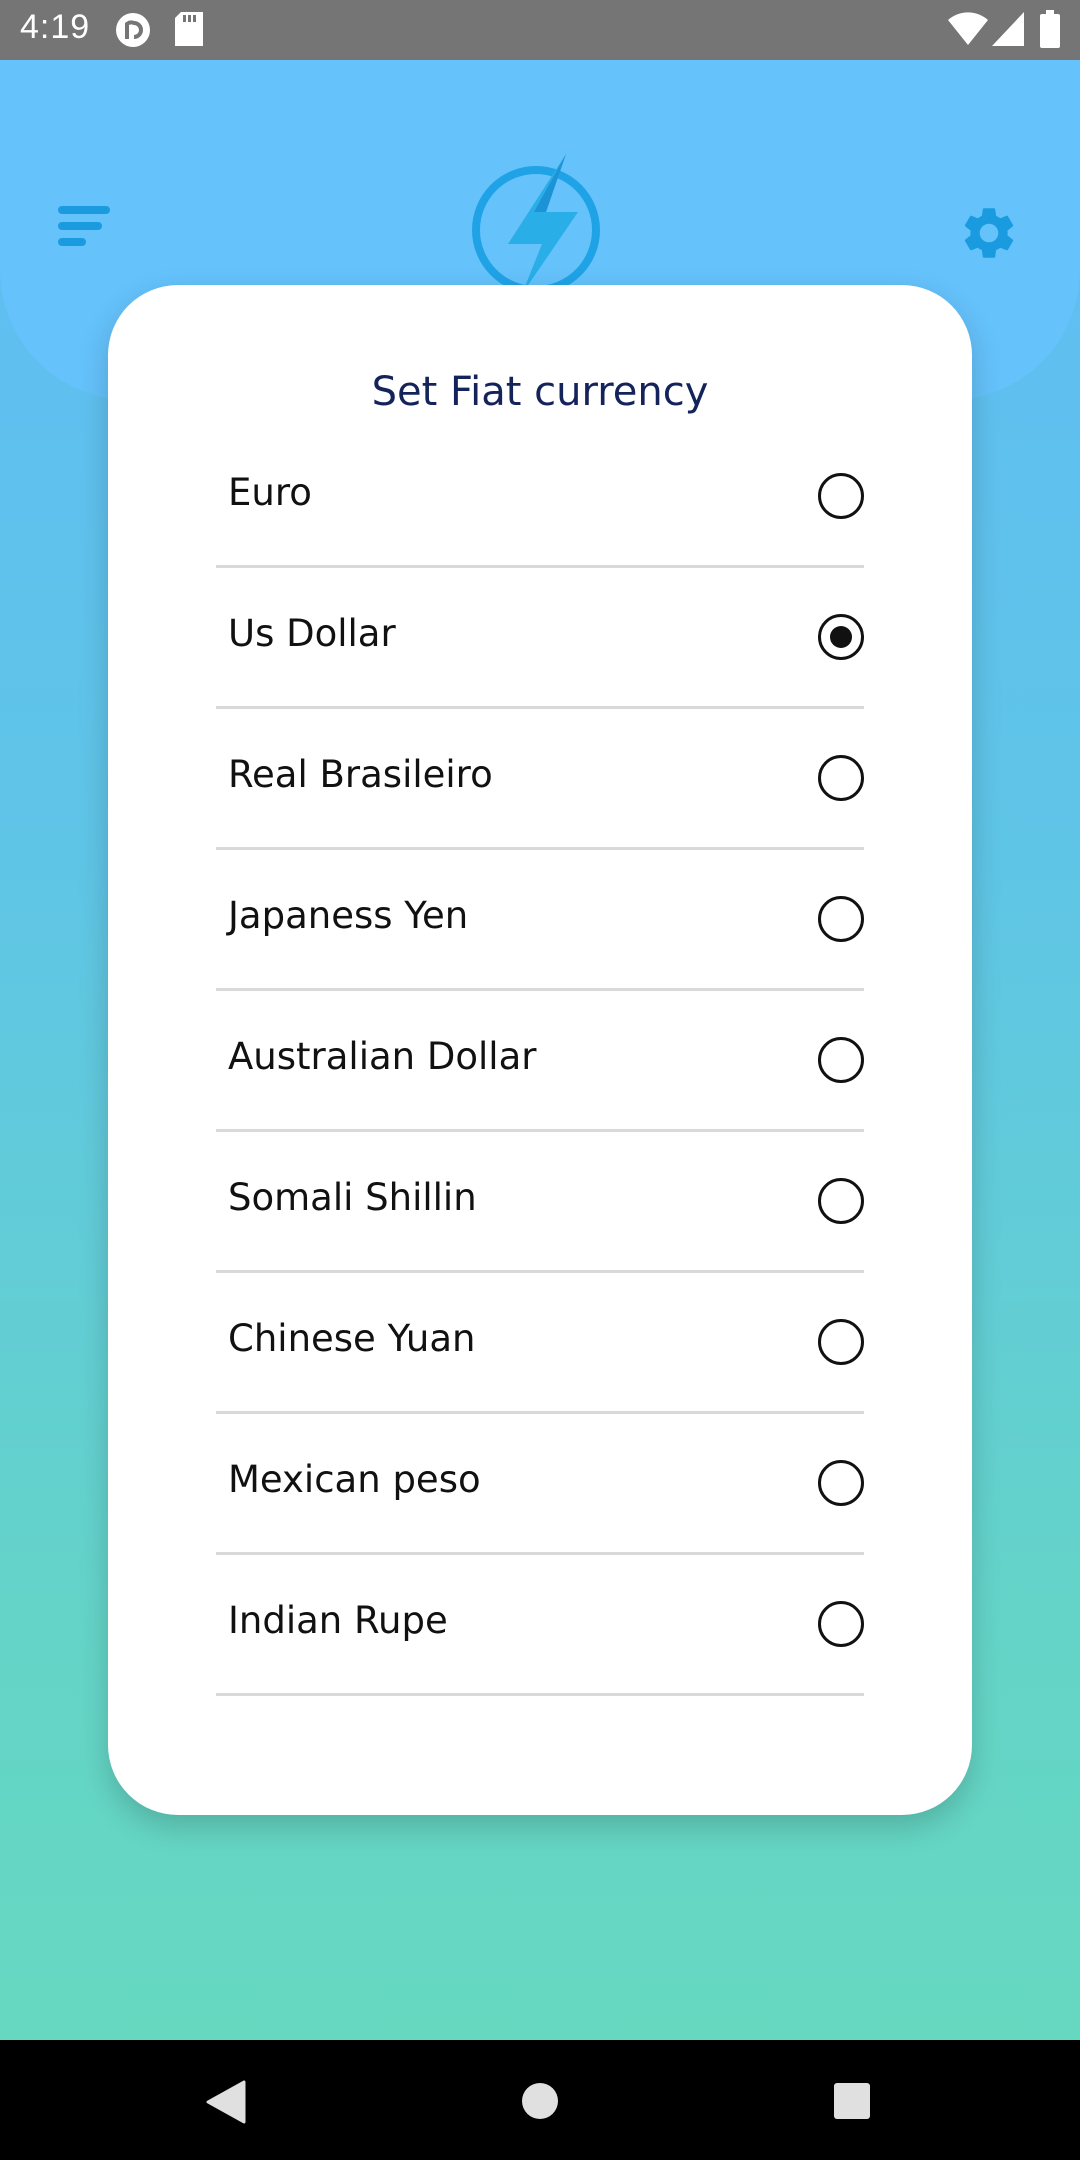 The height and width of the screenshot is (2160, 1080). I want to click on currency-option-us-dollar: Us Dollar, so click(540, 638).